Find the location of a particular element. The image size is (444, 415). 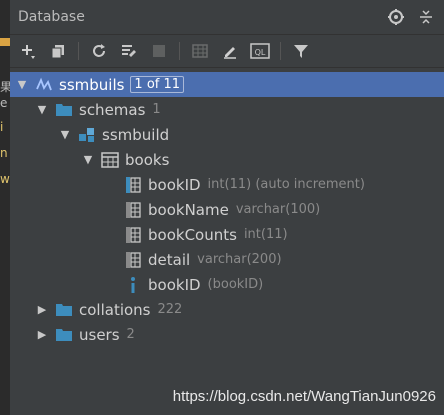

gear-icon is located at coordinates (396, 17).